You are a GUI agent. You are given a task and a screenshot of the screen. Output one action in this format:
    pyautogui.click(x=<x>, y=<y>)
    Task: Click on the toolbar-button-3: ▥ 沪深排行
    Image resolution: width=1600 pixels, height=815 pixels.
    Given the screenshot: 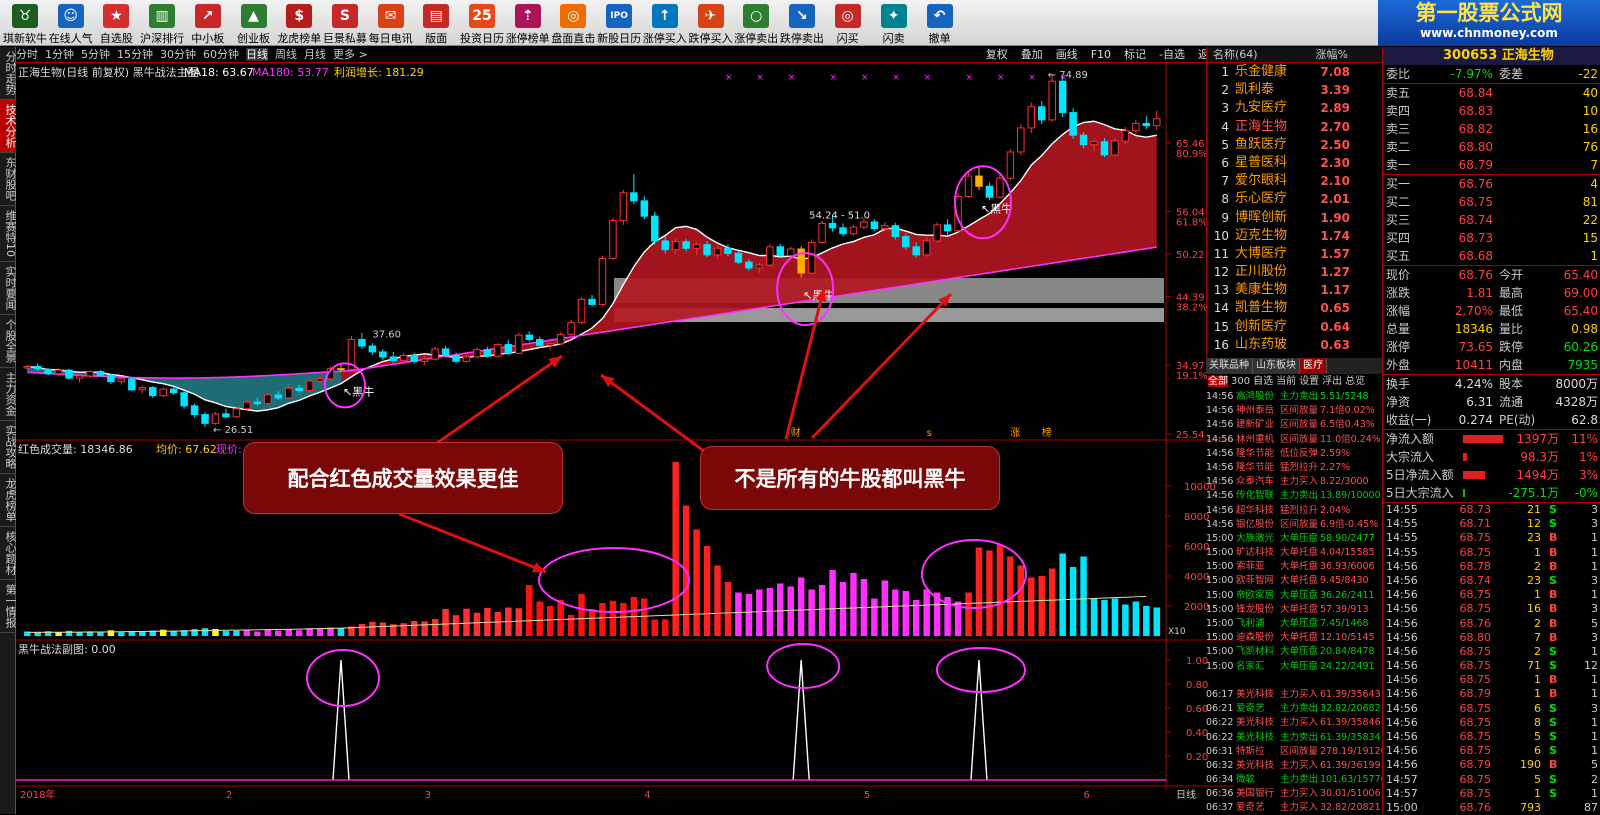 What is the action you would take?
    pyautogui.click(x=162, y=24)
    